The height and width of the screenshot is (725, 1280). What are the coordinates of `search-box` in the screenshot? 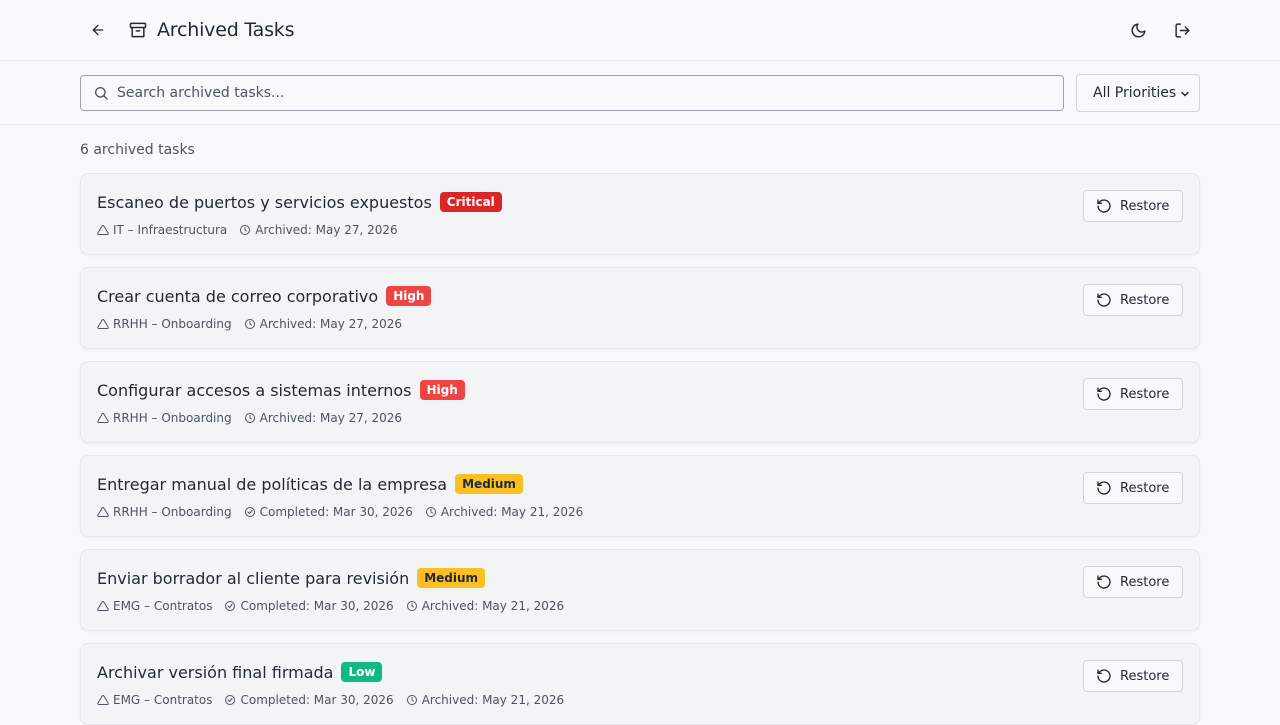 It's located at (572, 93).